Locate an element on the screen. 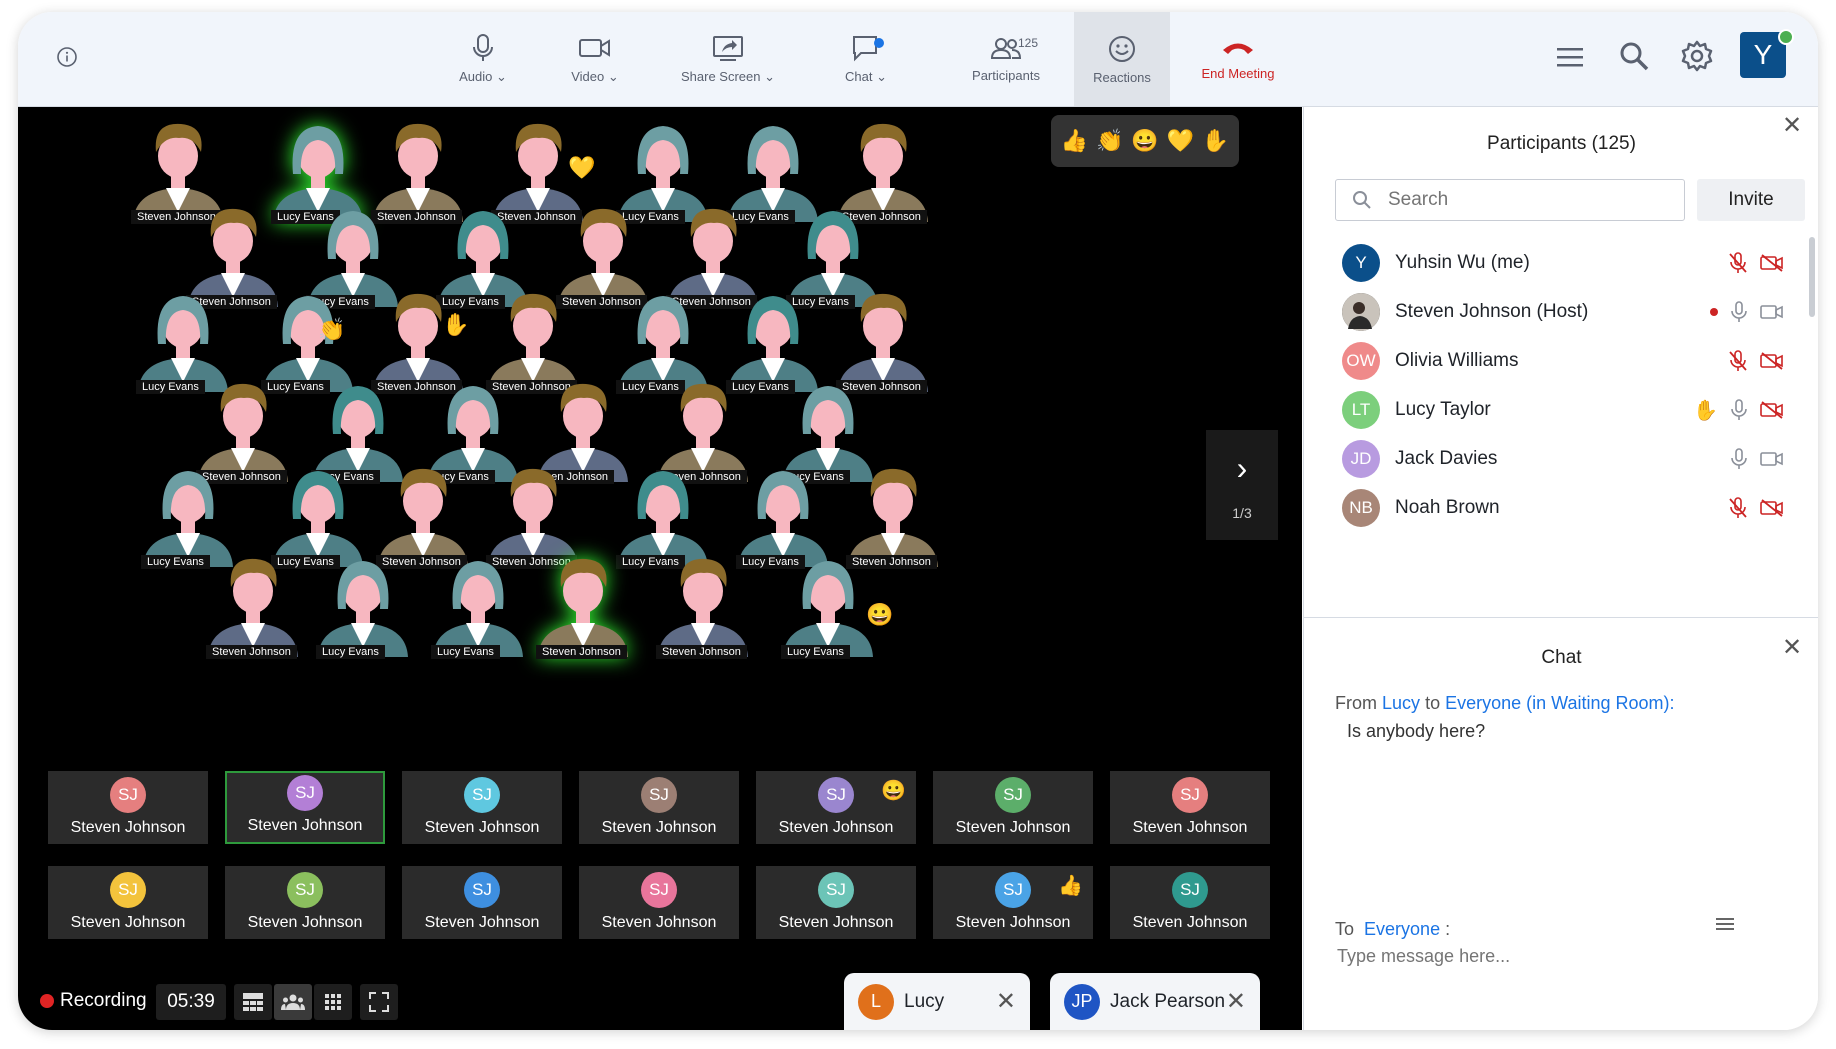  participant-row: Y Yuhsin Wu (me) is located at coordinates (1544, 263).